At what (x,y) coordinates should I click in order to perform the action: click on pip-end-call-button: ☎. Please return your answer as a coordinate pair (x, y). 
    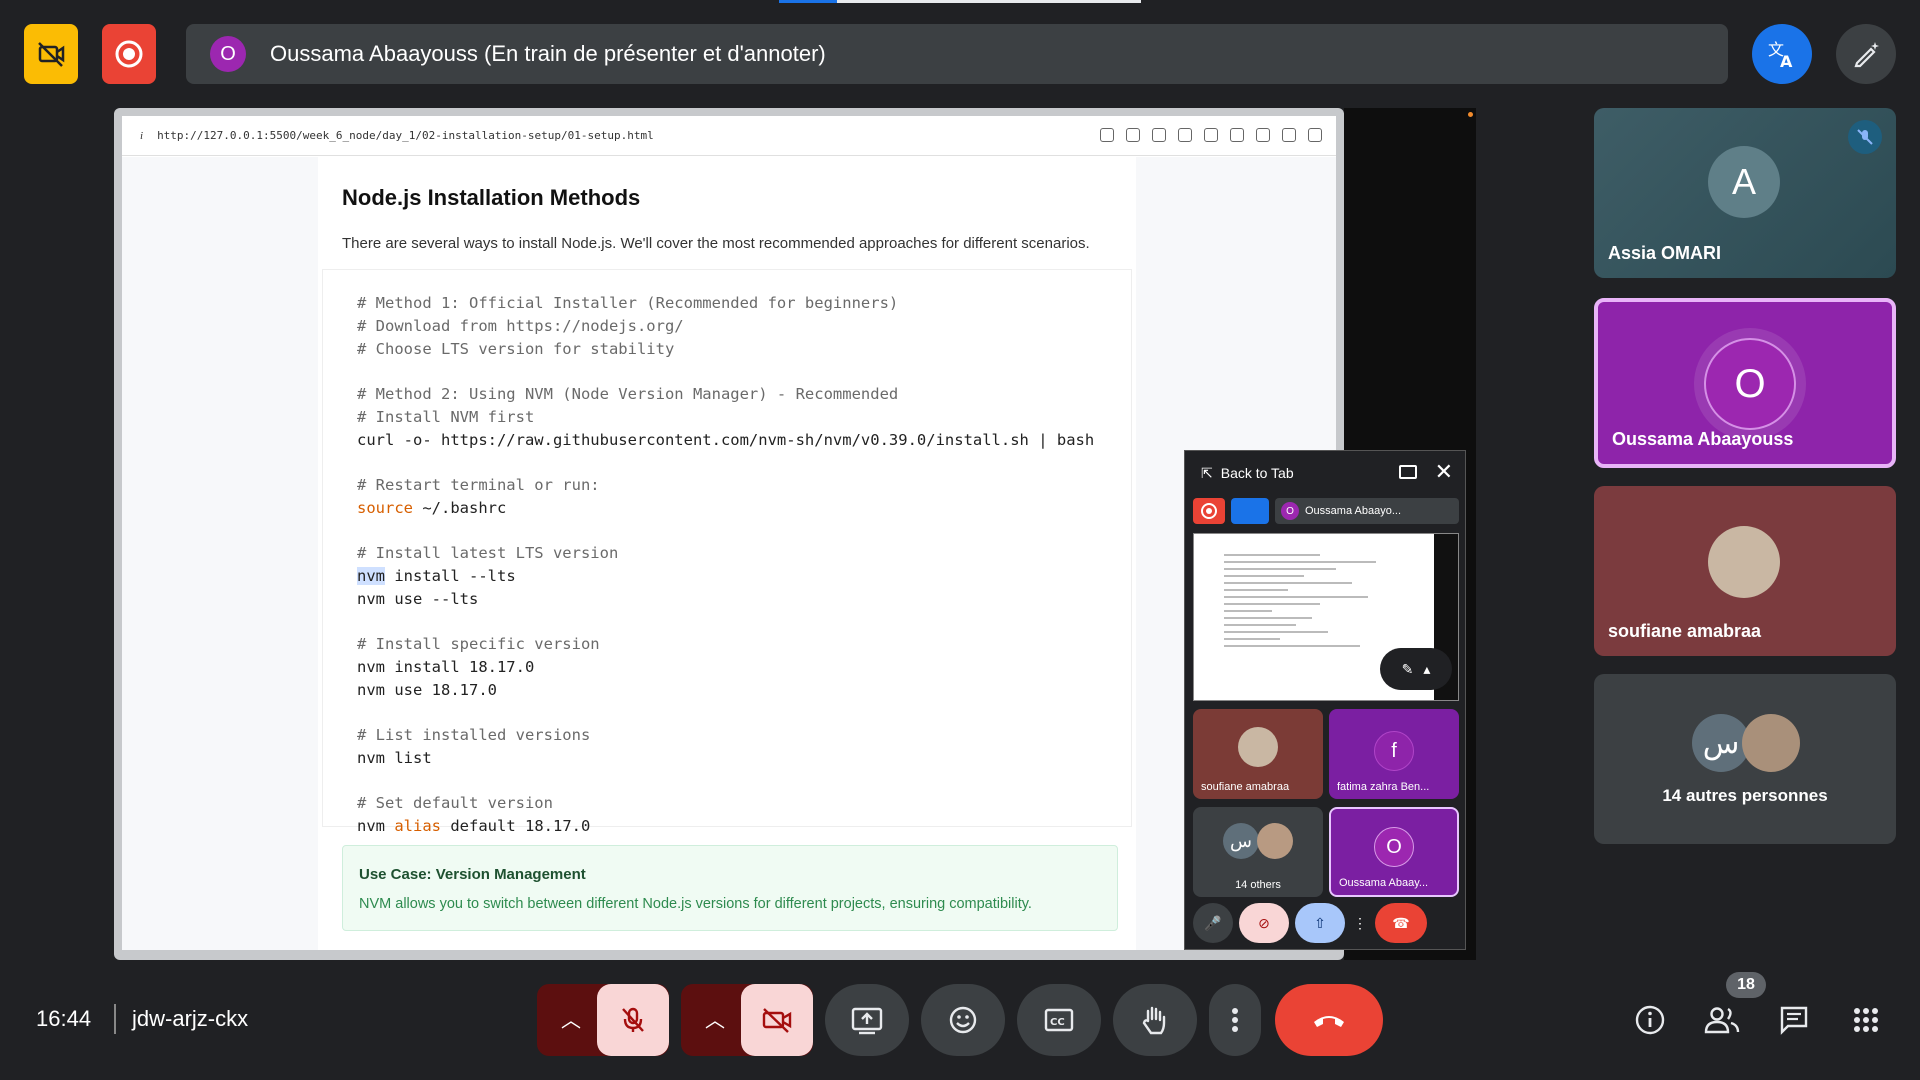
    Looking at the image, I should click on (1401, 923).